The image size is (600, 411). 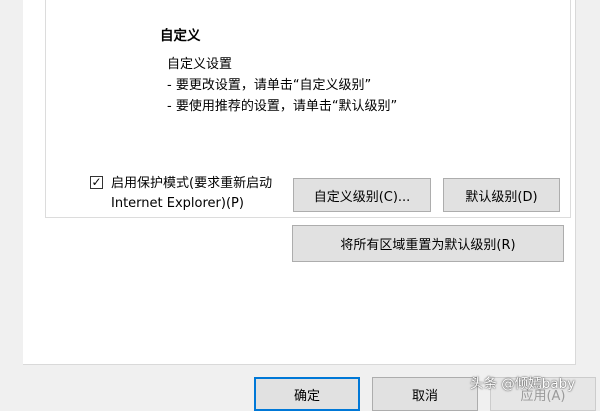 What do you see at coordinates (192, 183) in the screenshot?
I see `protected-mode-label-line1: 启用保护模式(要求重新启动` at bounding box center [192, 183].